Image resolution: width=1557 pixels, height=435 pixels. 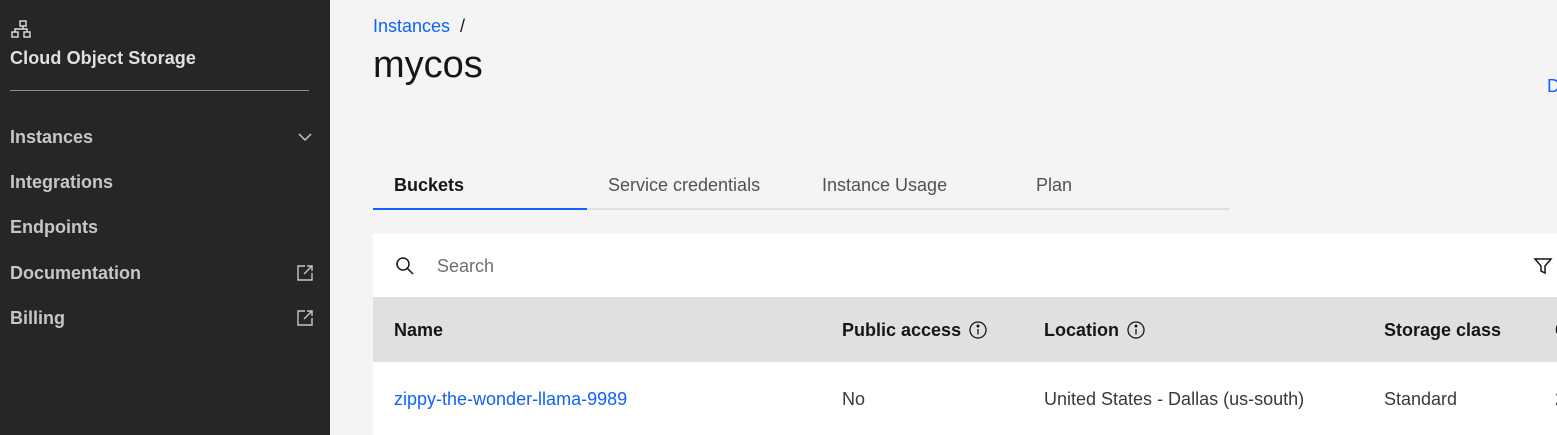 What do you see at coordinates (1122, 187) in the screenshot?
I see `tab-plan: Plan` at bounding box center [1122, 187].